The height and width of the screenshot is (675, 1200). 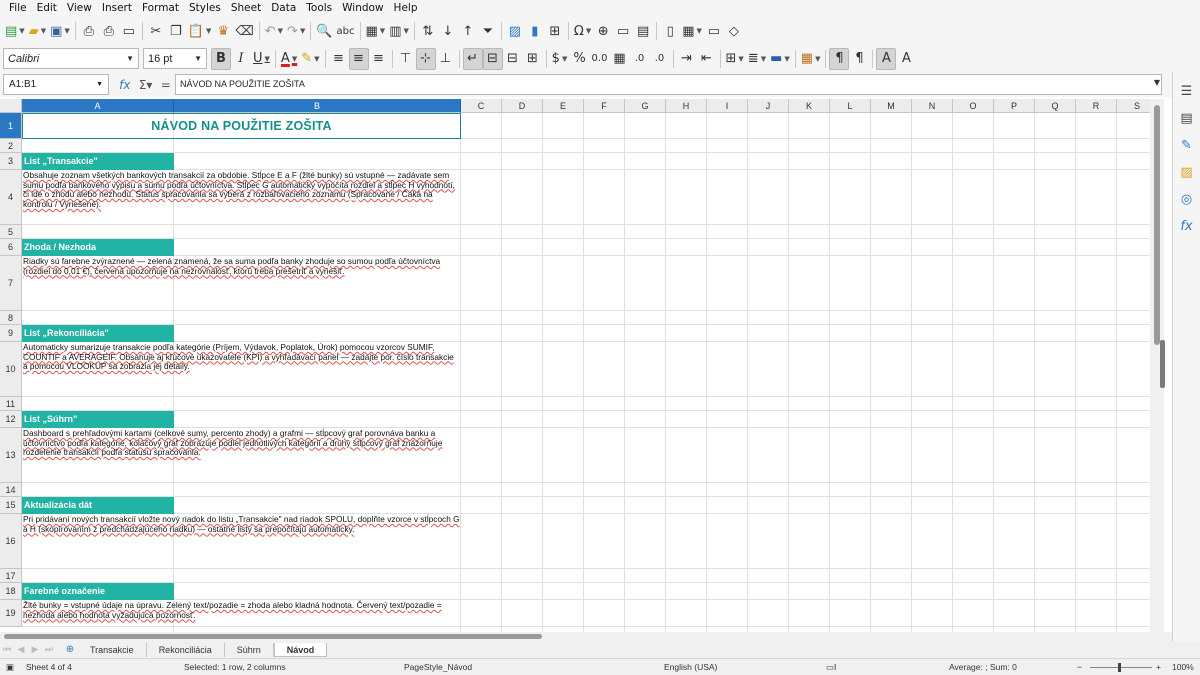 What do you see at coordinates (448, 31) in the screenshot?
I see `sort-ascending-icon: ↓` at bounding box center [448, 31].